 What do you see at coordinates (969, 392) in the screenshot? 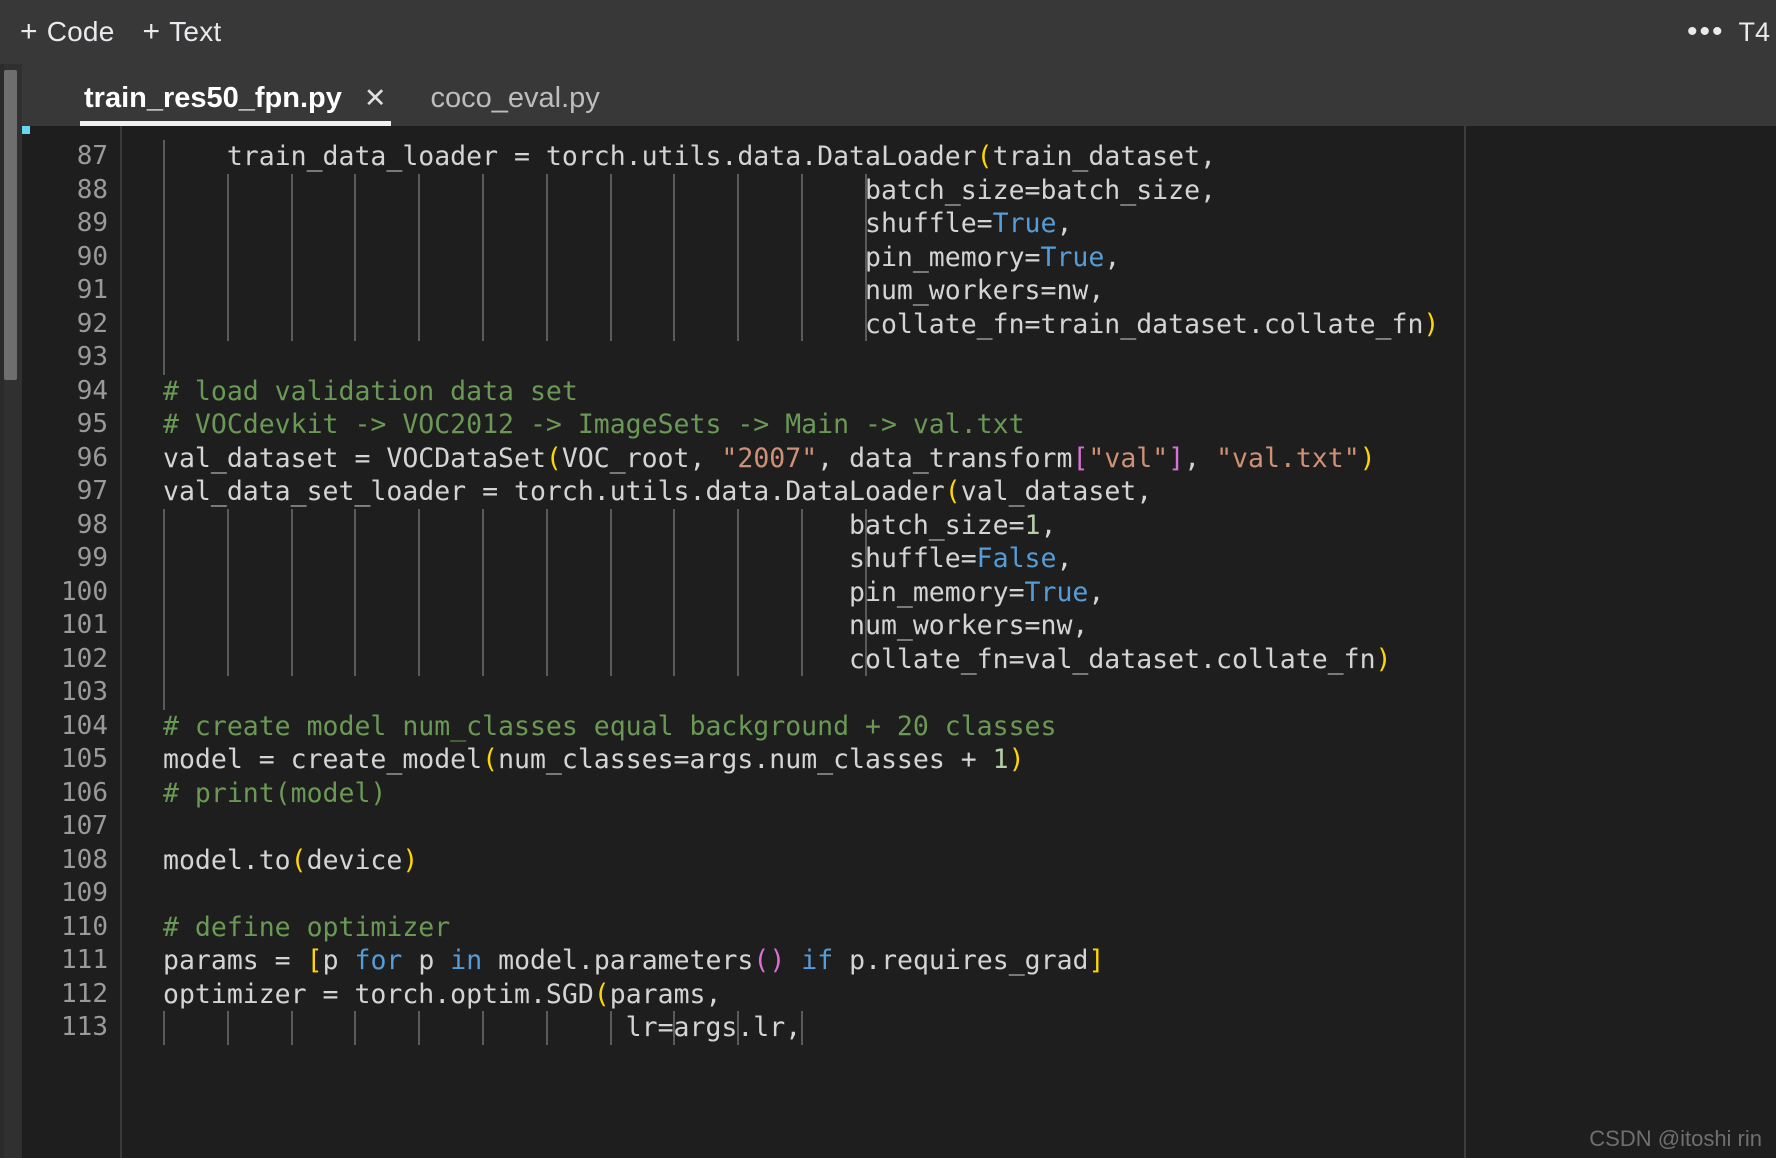
I see `code-line: # load validation data set` at bounding box center [969, 392].